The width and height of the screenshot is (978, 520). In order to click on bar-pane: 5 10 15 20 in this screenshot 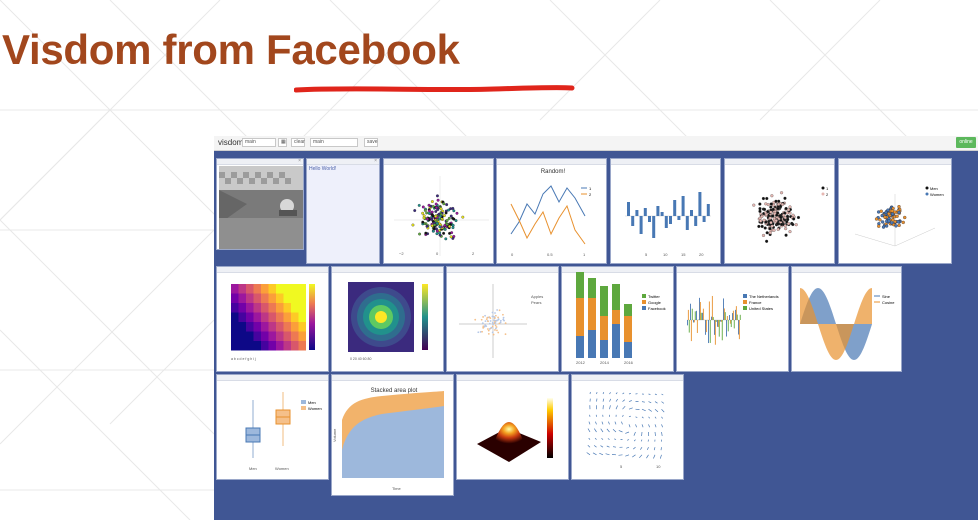, I will do `click(665, 211)`.